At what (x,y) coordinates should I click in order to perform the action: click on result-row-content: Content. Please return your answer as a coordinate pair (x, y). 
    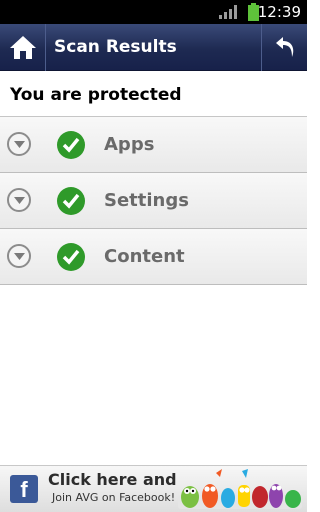
    Looking at the image, I should click on (153, 257).